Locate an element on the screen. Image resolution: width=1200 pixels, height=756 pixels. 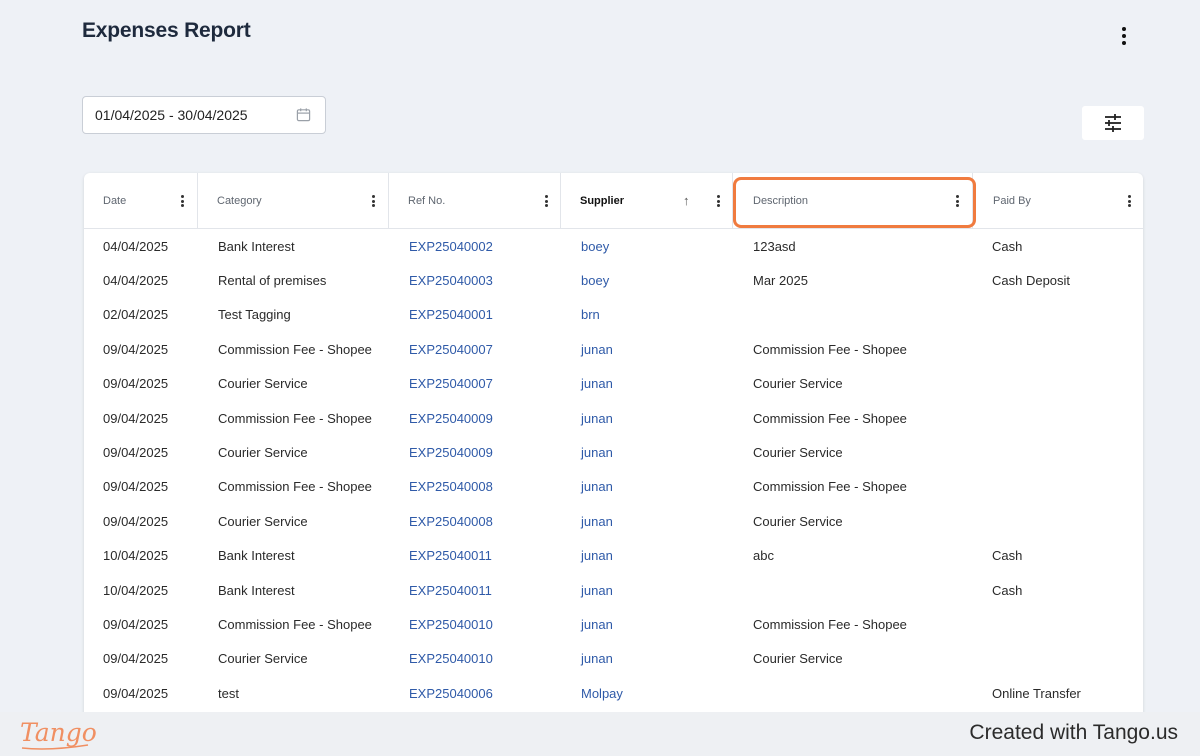
cell-supplier: brn is located at coordinates (590, 315).